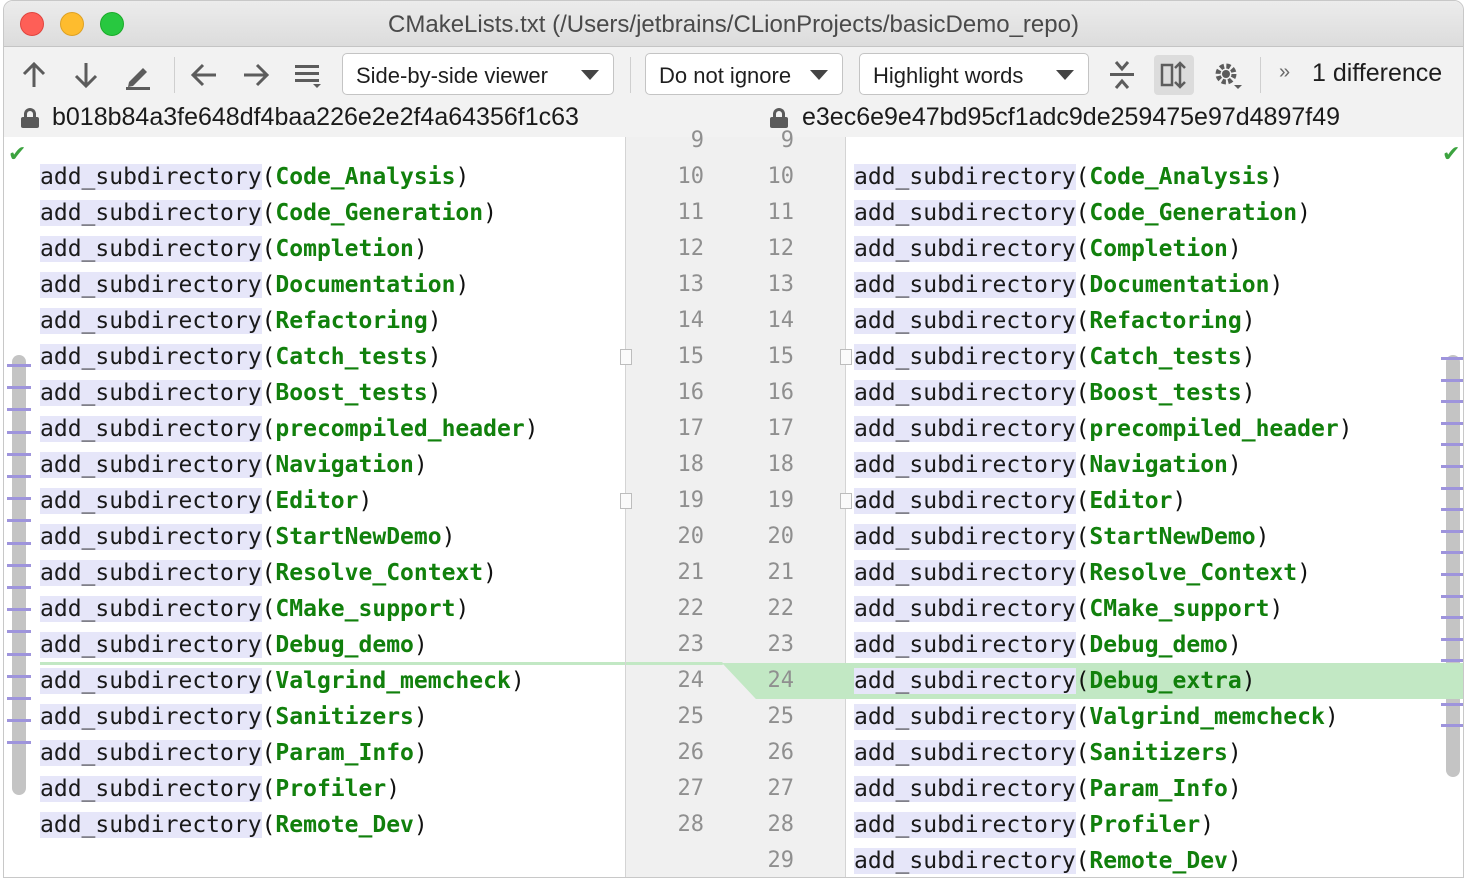 This screenshot has width=1467, height=880. Describe the element at coordinates (684, 645) in the screenshot. I see `left-line-number: 23` at that location.